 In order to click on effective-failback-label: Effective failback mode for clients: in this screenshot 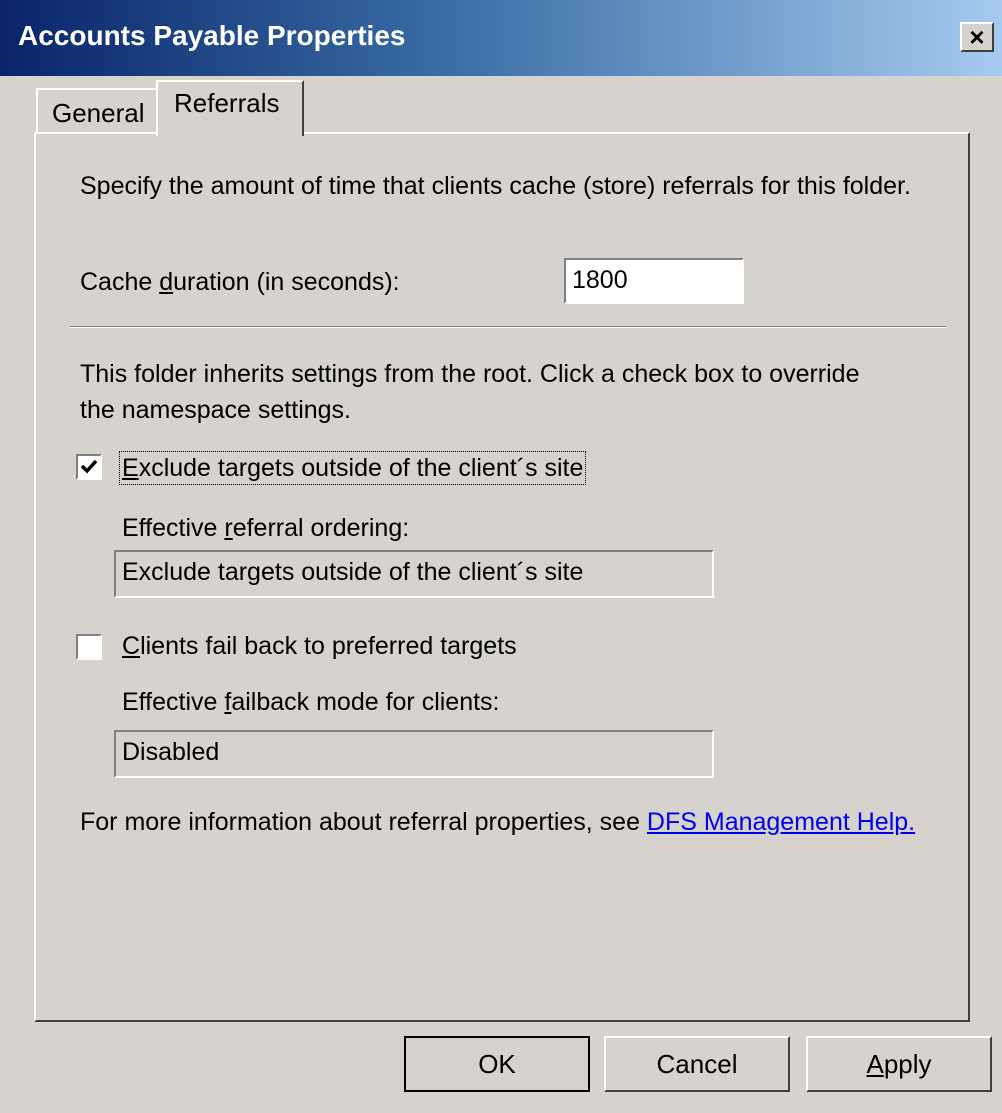, I will do `click(311, 702)`.